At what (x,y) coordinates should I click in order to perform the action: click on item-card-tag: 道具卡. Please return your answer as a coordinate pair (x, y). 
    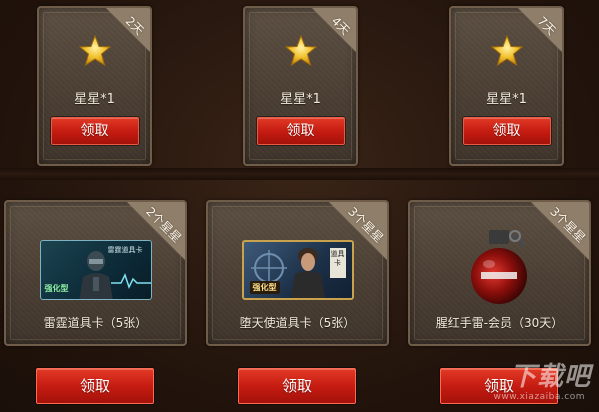
    Looking at the image, I should click on (337, 263).